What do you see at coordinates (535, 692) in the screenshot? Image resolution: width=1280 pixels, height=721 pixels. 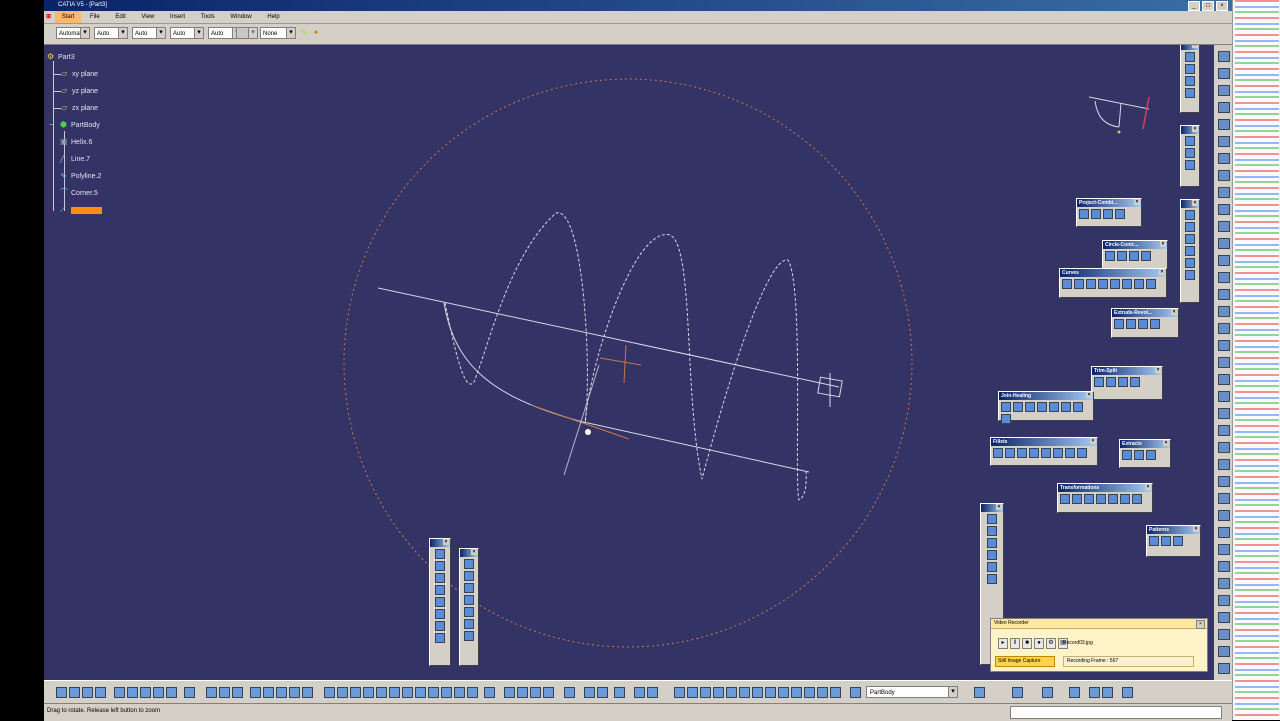 I see `construction-icon` at bounding box center [535, 692].